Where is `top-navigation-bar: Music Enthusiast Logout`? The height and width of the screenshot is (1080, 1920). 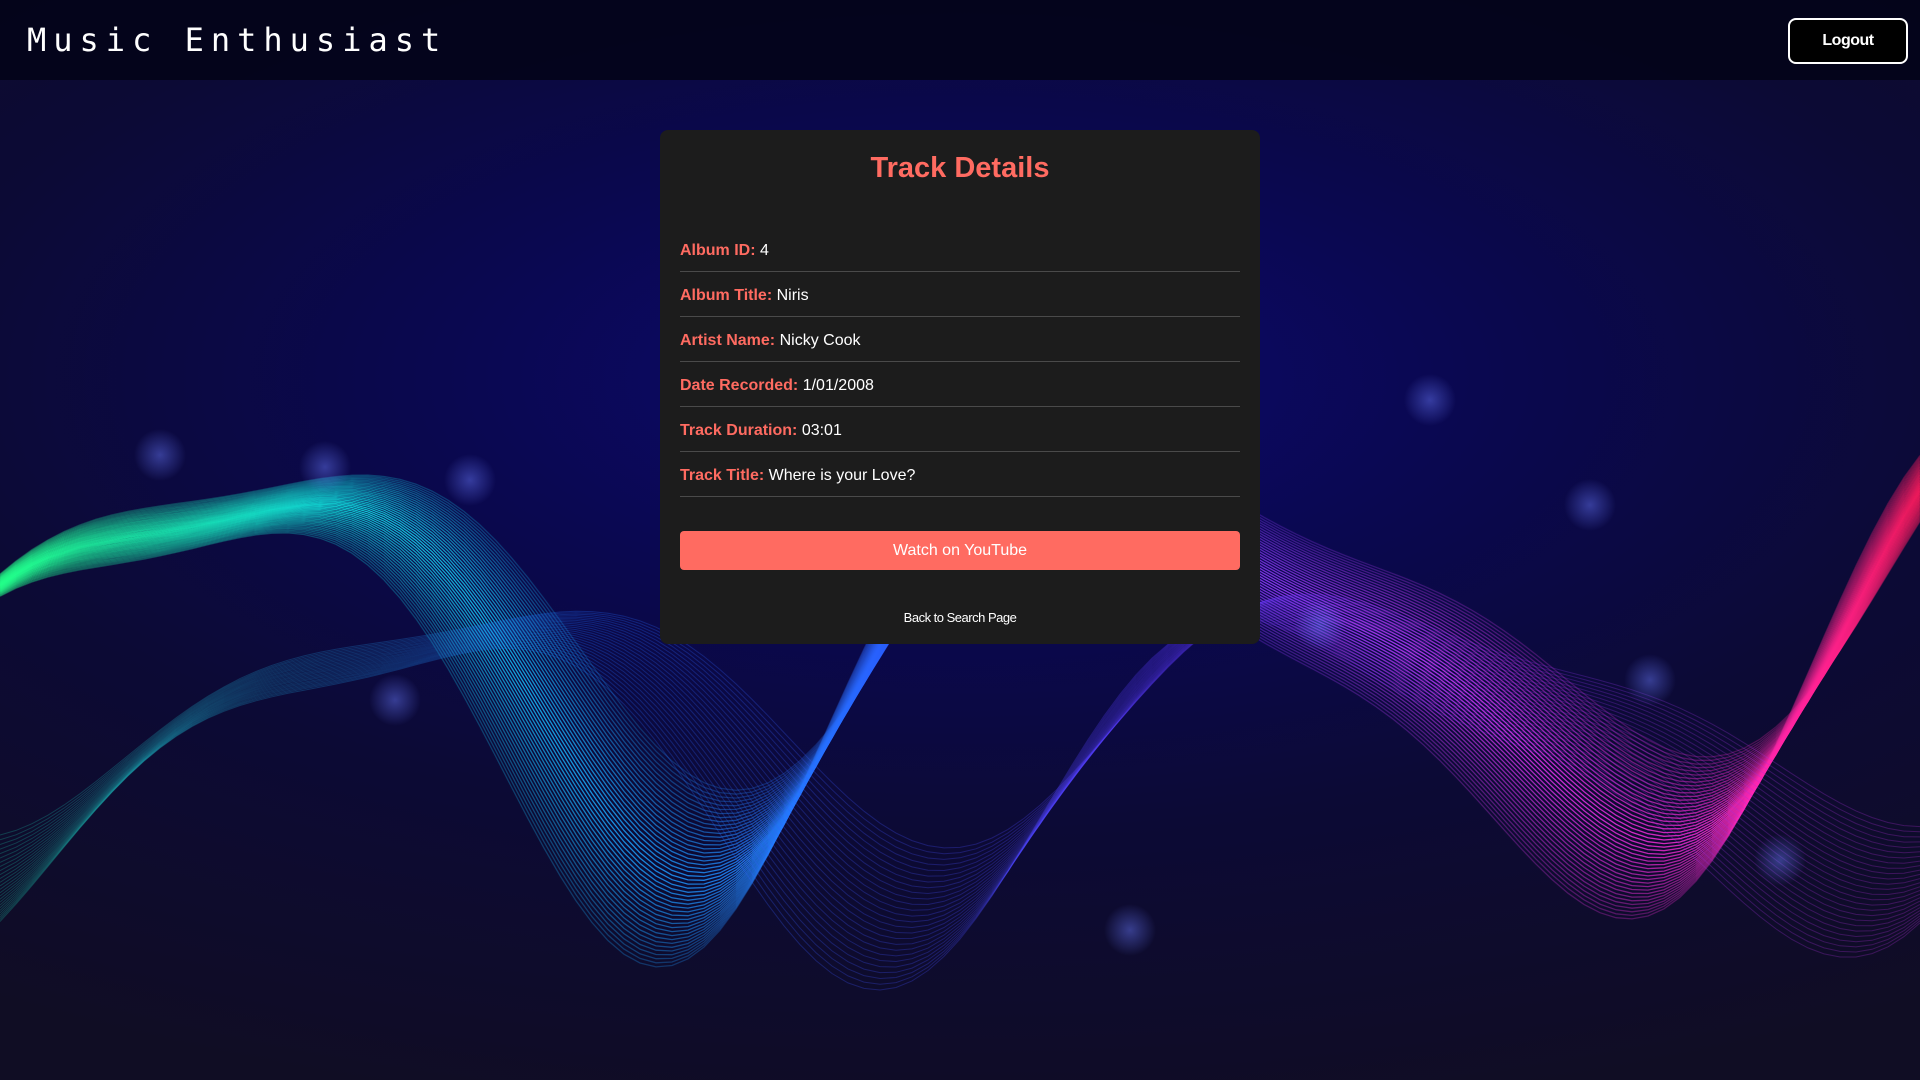 top-navigation-bar: Music Enthusiast Logout is located at coordinates (960, 40).